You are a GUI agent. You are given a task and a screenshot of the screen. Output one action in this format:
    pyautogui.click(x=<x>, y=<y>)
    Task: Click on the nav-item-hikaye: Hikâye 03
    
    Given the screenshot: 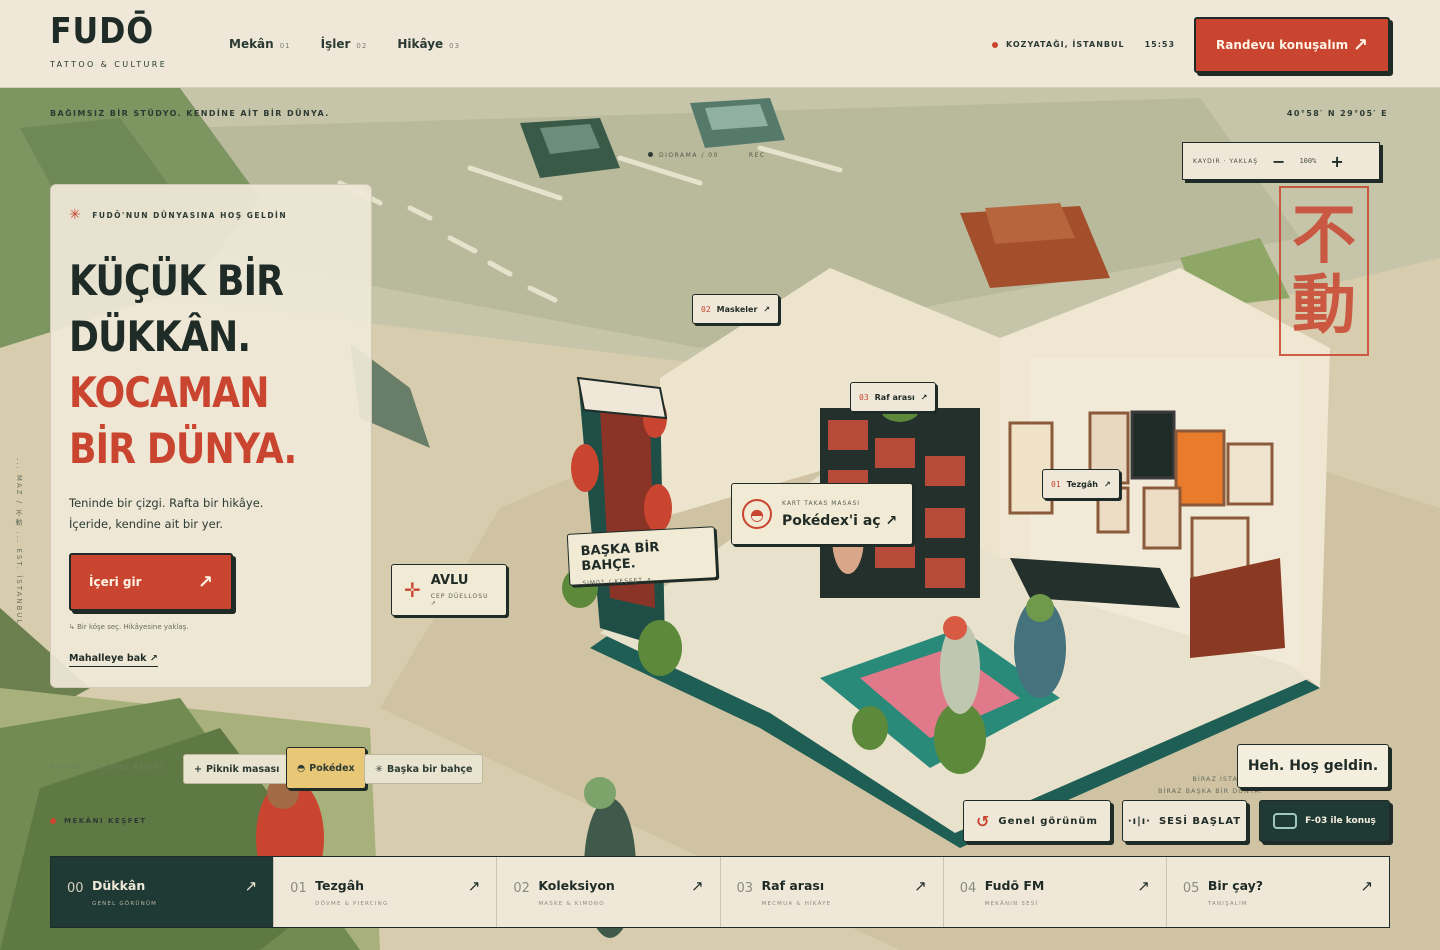 What is the action you would take?
    pyautogui.click(x=428, y=44)
    